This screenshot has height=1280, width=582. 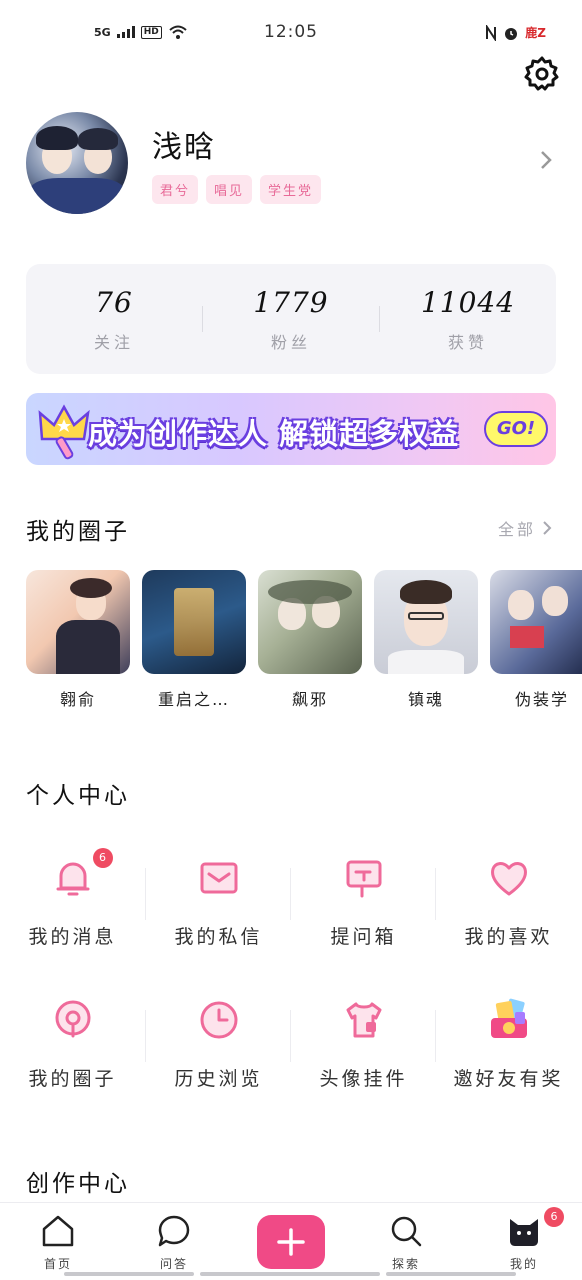 What do you see at coordinates (72, 1079) in the screenshot?
I see `grid-item-label: 我的圈子` at bounding box center [72, 1079].